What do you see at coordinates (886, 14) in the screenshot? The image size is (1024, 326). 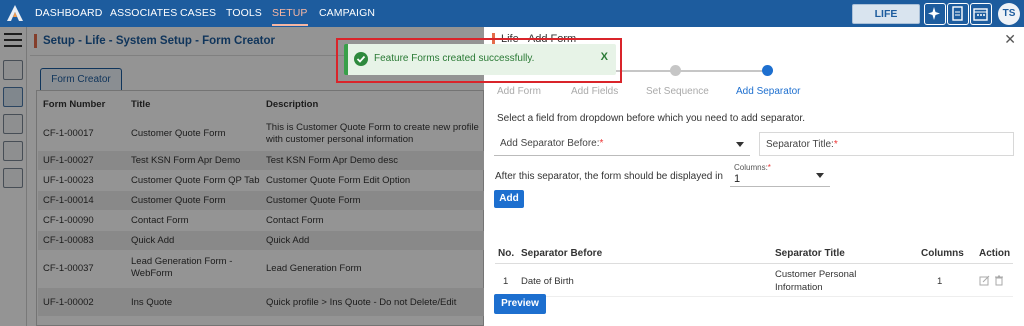 I see `line-of-business-button: LIFE` at bounding box center [886, 14].